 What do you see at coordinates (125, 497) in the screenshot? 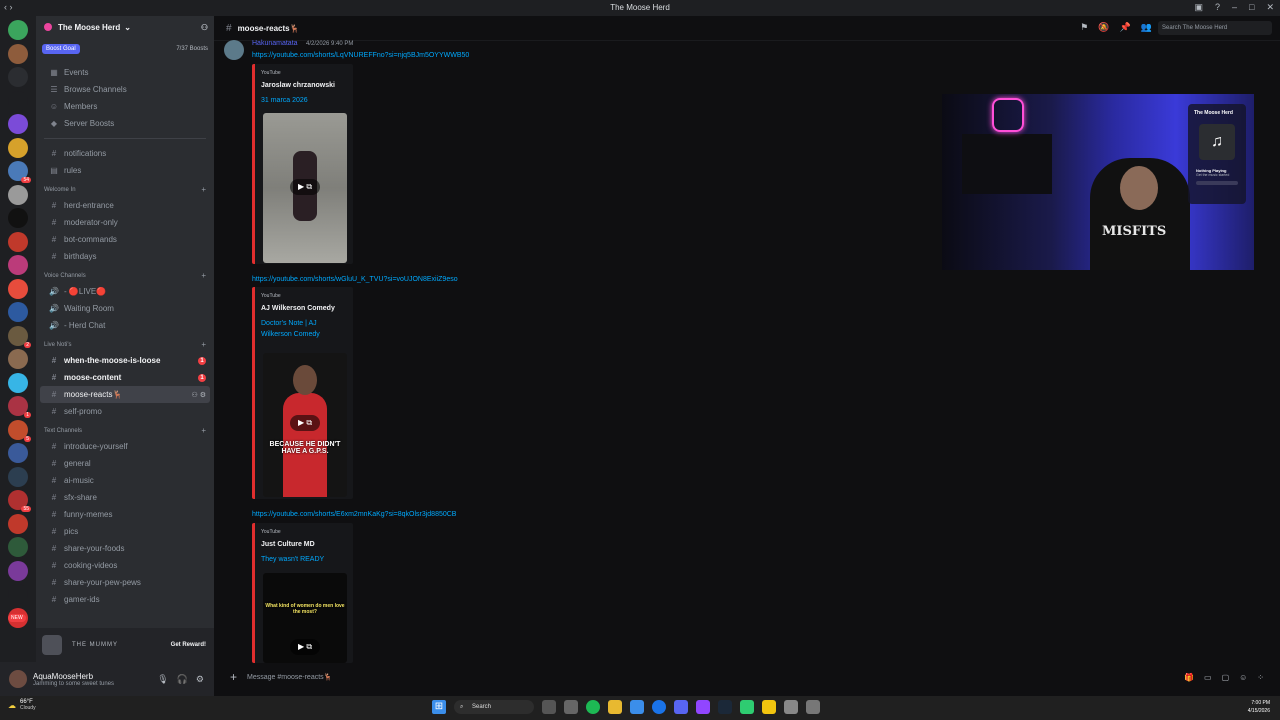
I see `channel-item: # sfx-share` at bounding box center [125, 497].